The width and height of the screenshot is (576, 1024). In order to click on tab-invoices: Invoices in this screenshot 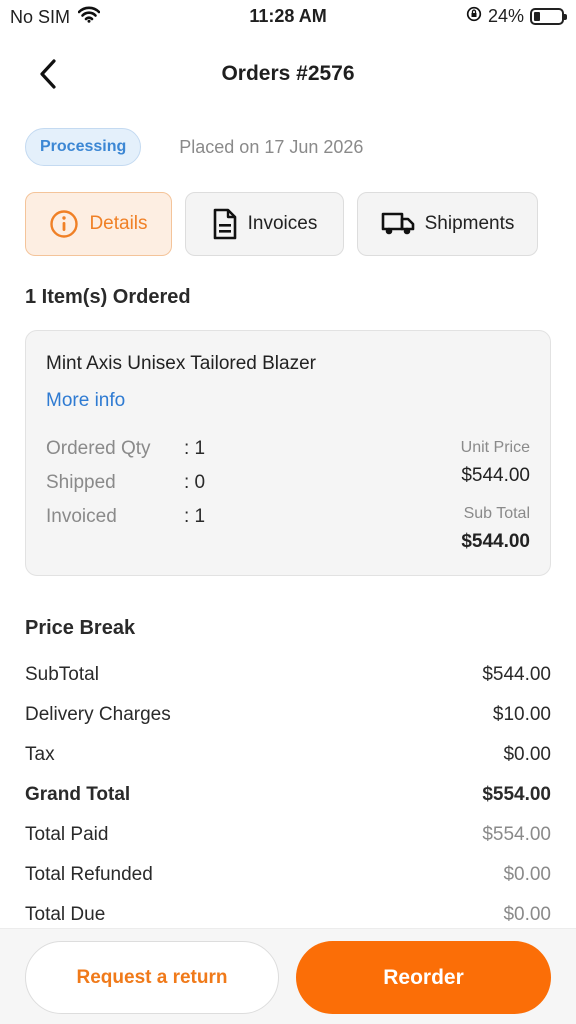, I will do `click(264, 224)`.